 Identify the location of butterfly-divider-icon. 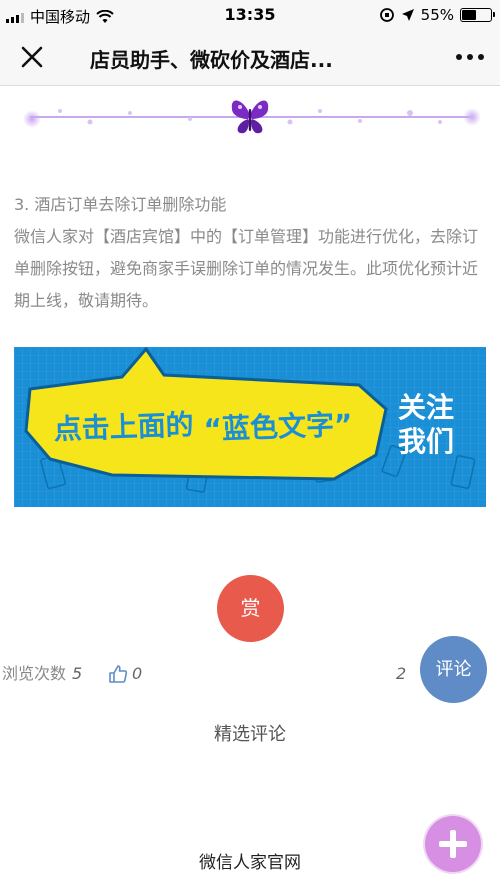
(251, 117).